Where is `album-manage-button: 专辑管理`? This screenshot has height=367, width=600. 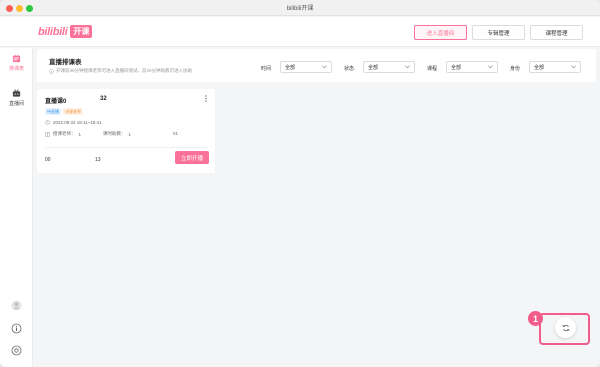 album-manage-button: 专辑管理 is located at coordinates (498, 32).